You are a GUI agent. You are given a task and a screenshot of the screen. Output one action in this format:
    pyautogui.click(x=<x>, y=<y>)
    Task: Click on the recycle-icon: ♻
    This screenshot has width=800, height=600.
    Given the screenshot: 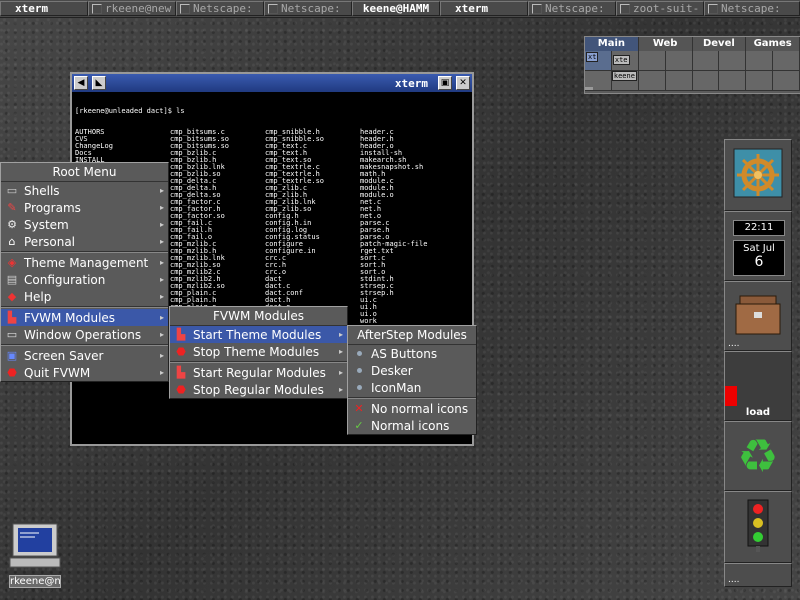 What is the action you would take?
    pyautogui.click(x=758, y=456)
    